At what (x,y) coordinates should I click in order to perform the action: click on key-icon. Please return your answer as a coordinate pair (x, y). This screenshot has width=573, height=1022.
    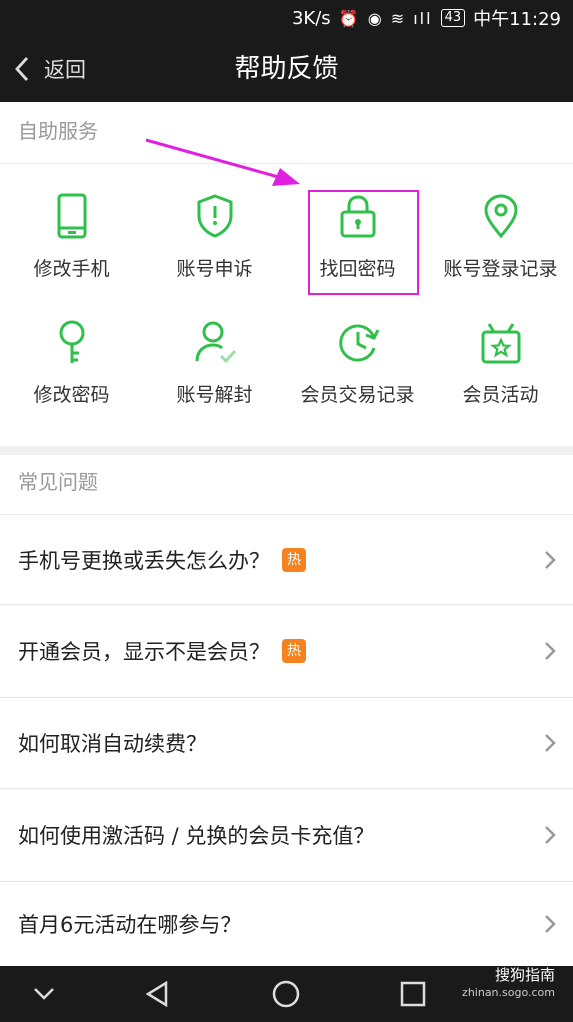
    Looking at the image, I should click on (71, 341).